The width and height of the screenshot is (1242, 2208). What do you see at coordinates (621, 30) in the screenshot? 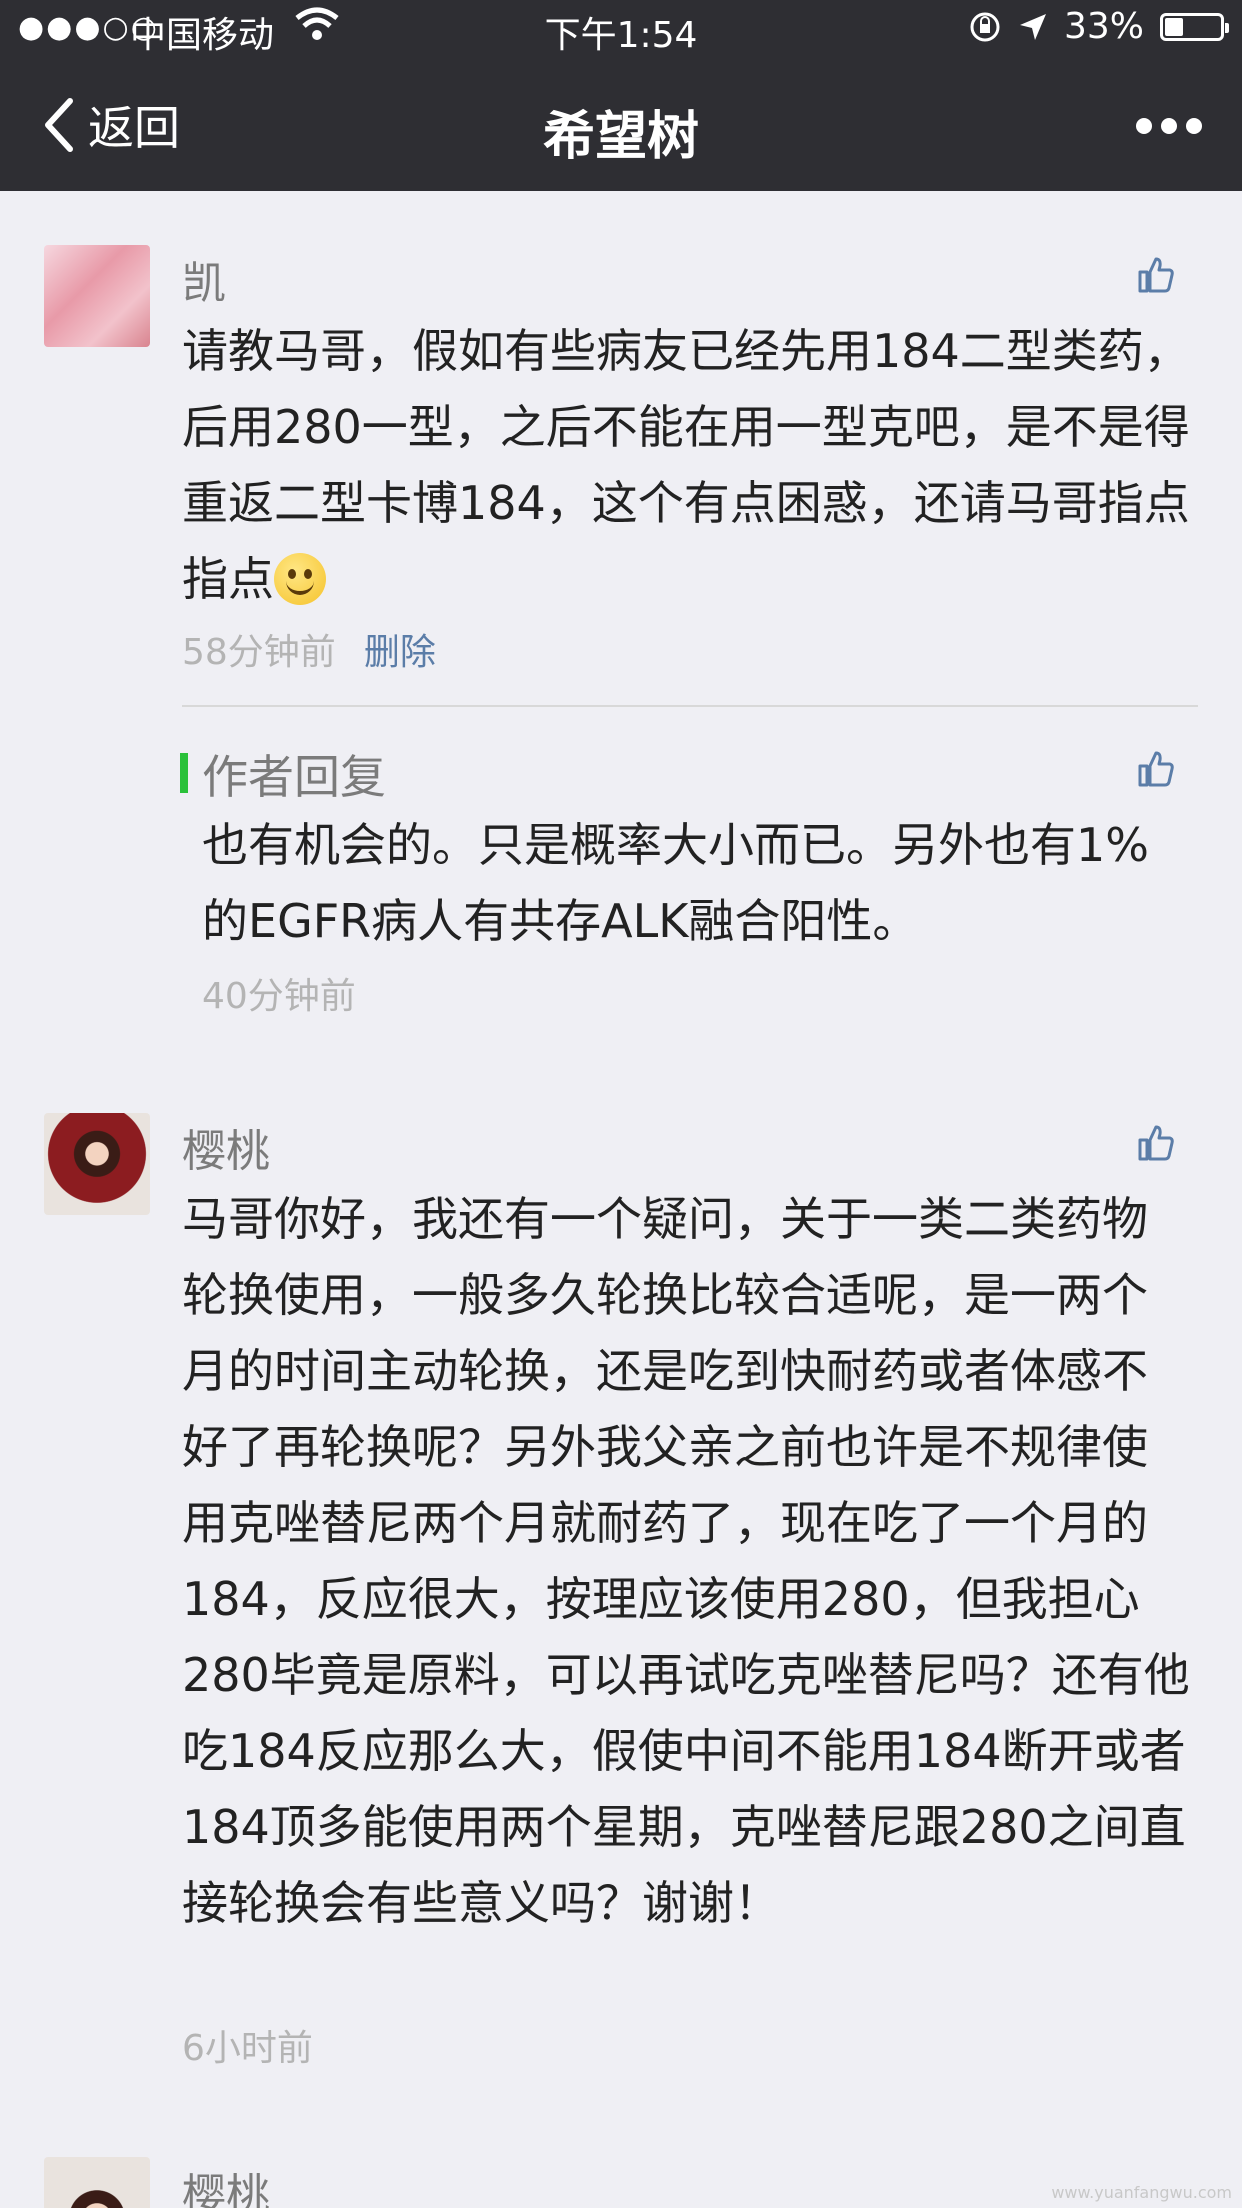
I see `status-bar: ●●●○○ 中国移动 下午1:54 33%` at bounding box center [621, 30].